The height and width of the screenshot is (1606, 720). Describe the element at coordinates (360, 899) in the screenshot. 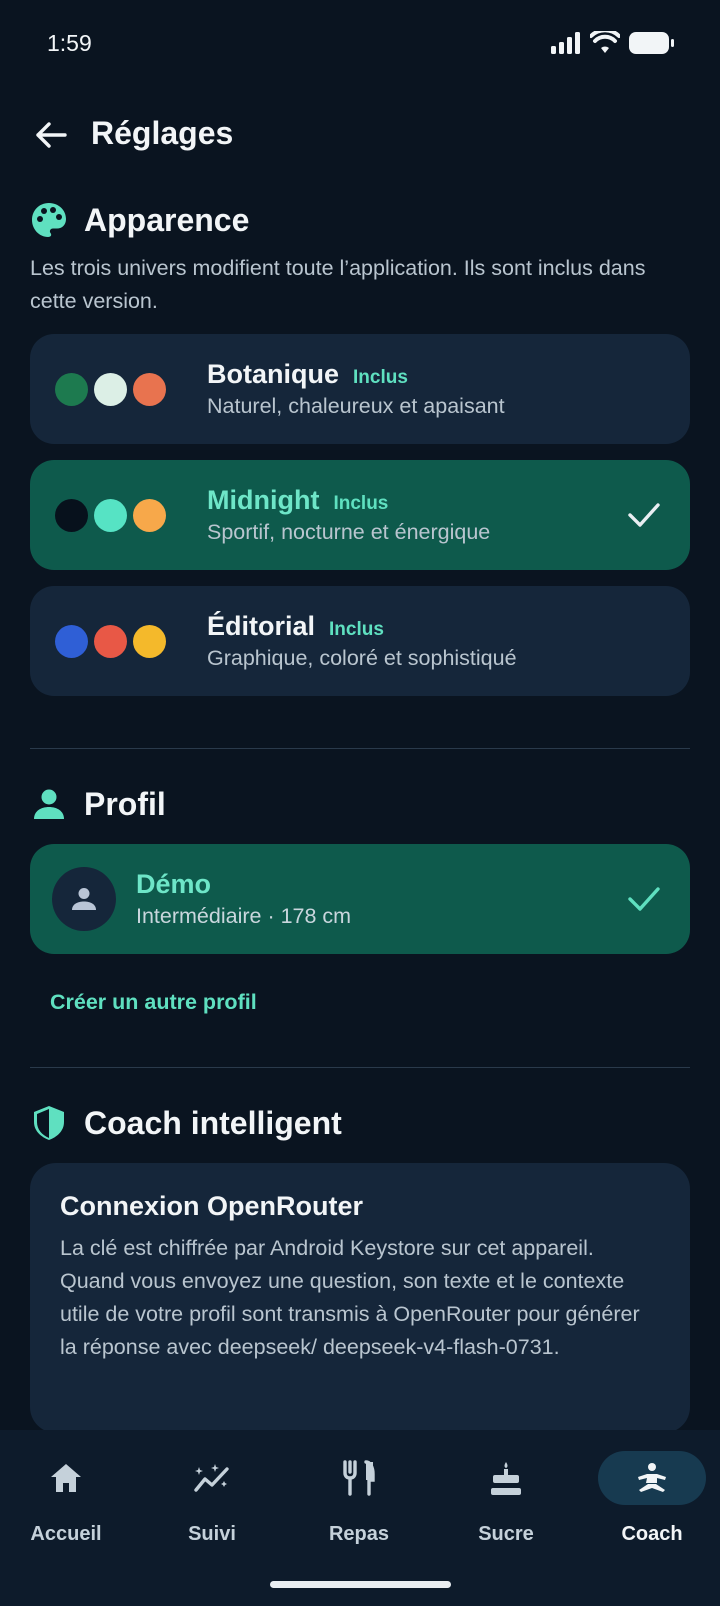

I see `profile-card-demo: Démo Intermédiaire · 178 cm` at that location.